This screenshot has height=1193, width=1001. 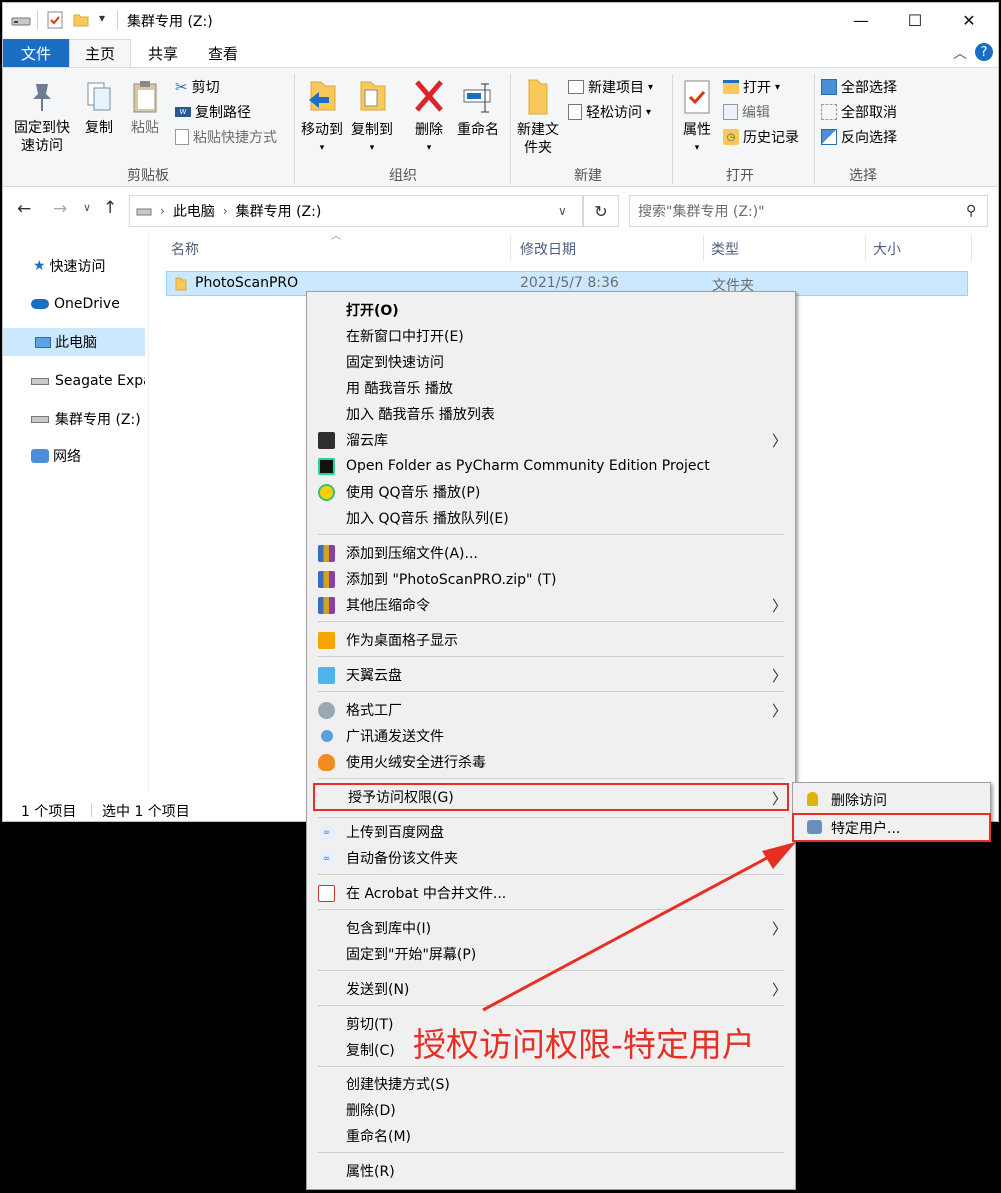 What do you see at coordinates (87, 207) in the screenshot?
I see `recent-locations-icon: ∨` at bounding box center [87, 207].